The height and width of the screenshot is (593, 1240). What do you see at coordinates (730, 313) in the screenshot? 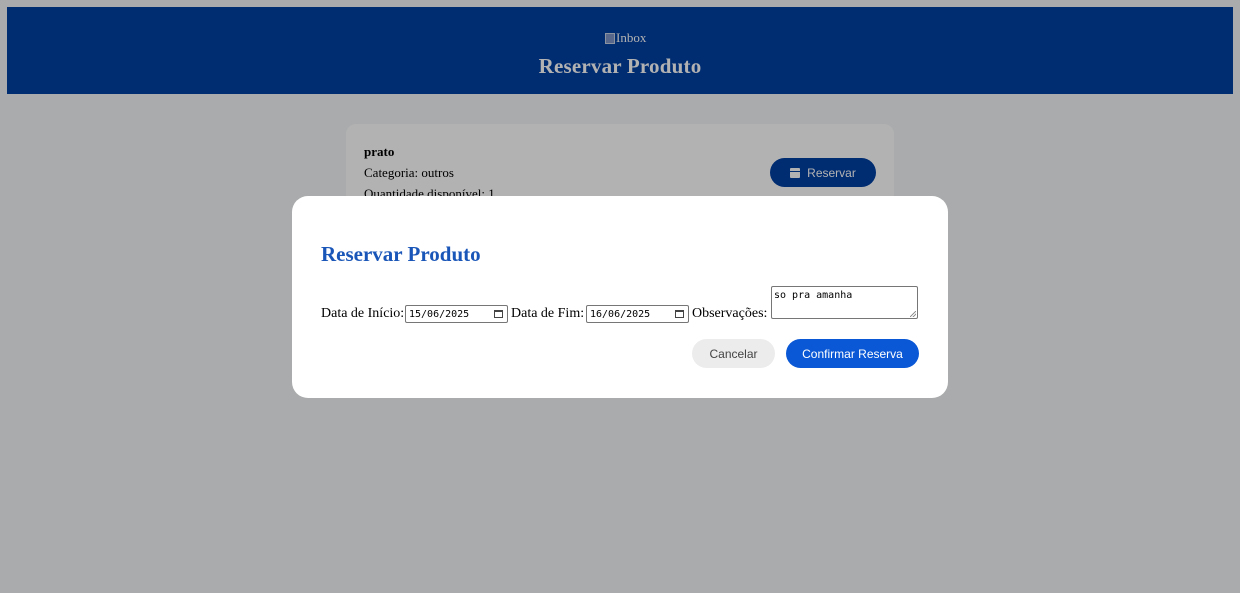
I see `notes-label: Observações:` at bounding box center [730, 313].